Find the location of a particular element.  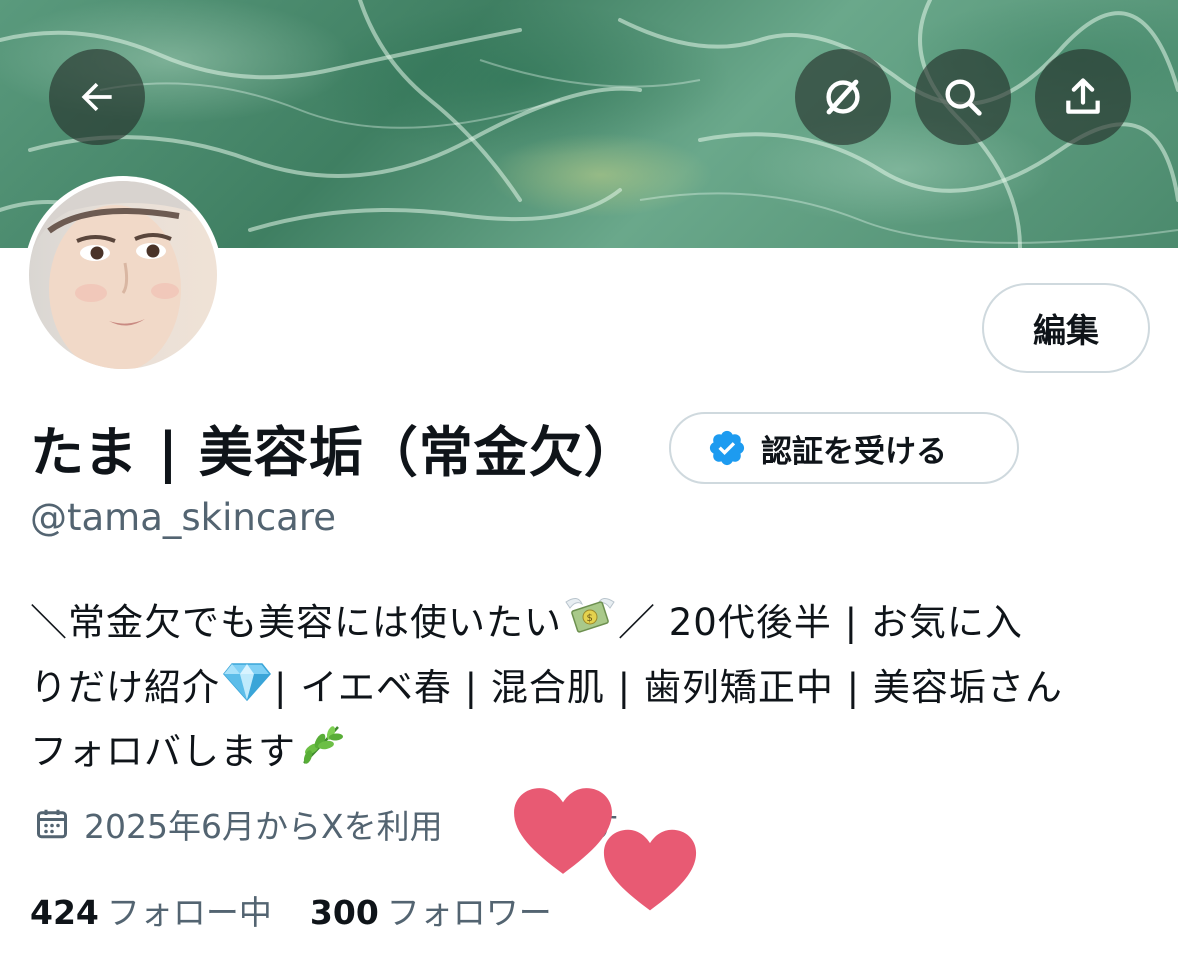

share-icon is located at coordinates (1083, 96).